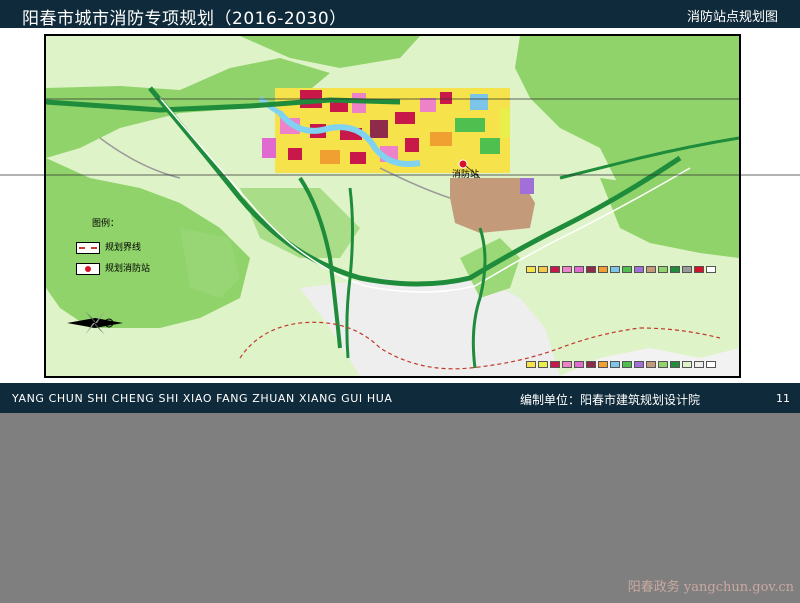 The height and width of the screenshot is (603, 800). Describe the element at coordinates (466, 175) in the screenshot. I see `fire-station-label: 消防站` at that location.